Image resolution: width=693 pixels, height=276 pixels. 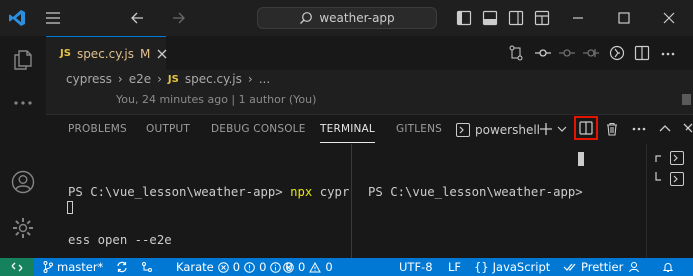 What do you see at coordinates (213, 79) in the screenshot?
I see `breadcrumb-file: spec.cy.js` at bounding box center [213, 79].